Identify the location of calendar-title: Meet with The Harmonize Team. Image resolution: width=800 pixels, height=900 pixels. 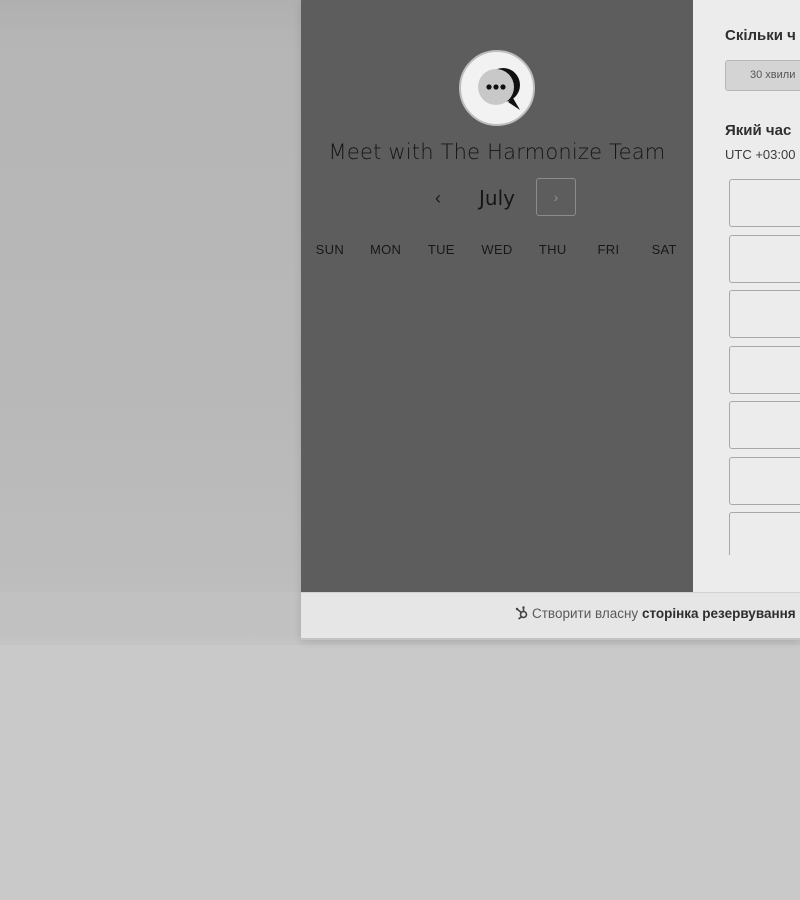
(497, 152).